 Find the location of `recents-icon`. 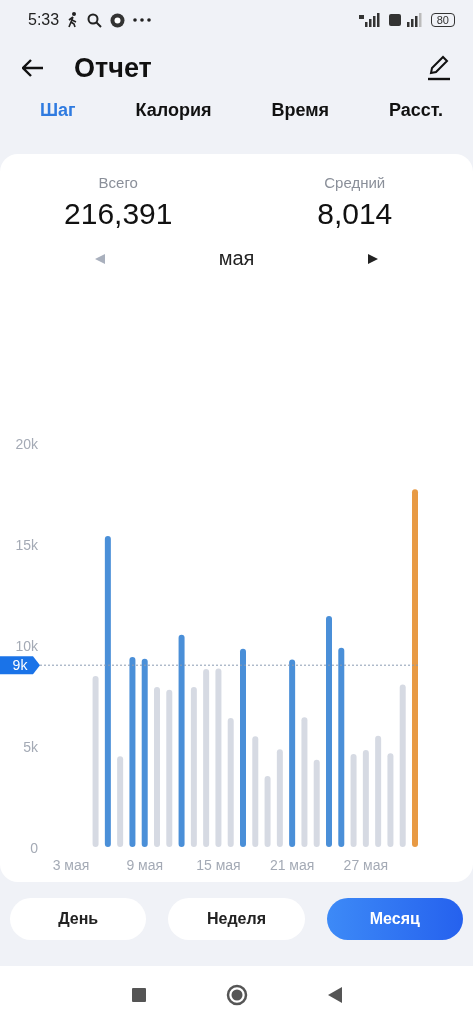

recents-icon is located at coordinates (138, 995).